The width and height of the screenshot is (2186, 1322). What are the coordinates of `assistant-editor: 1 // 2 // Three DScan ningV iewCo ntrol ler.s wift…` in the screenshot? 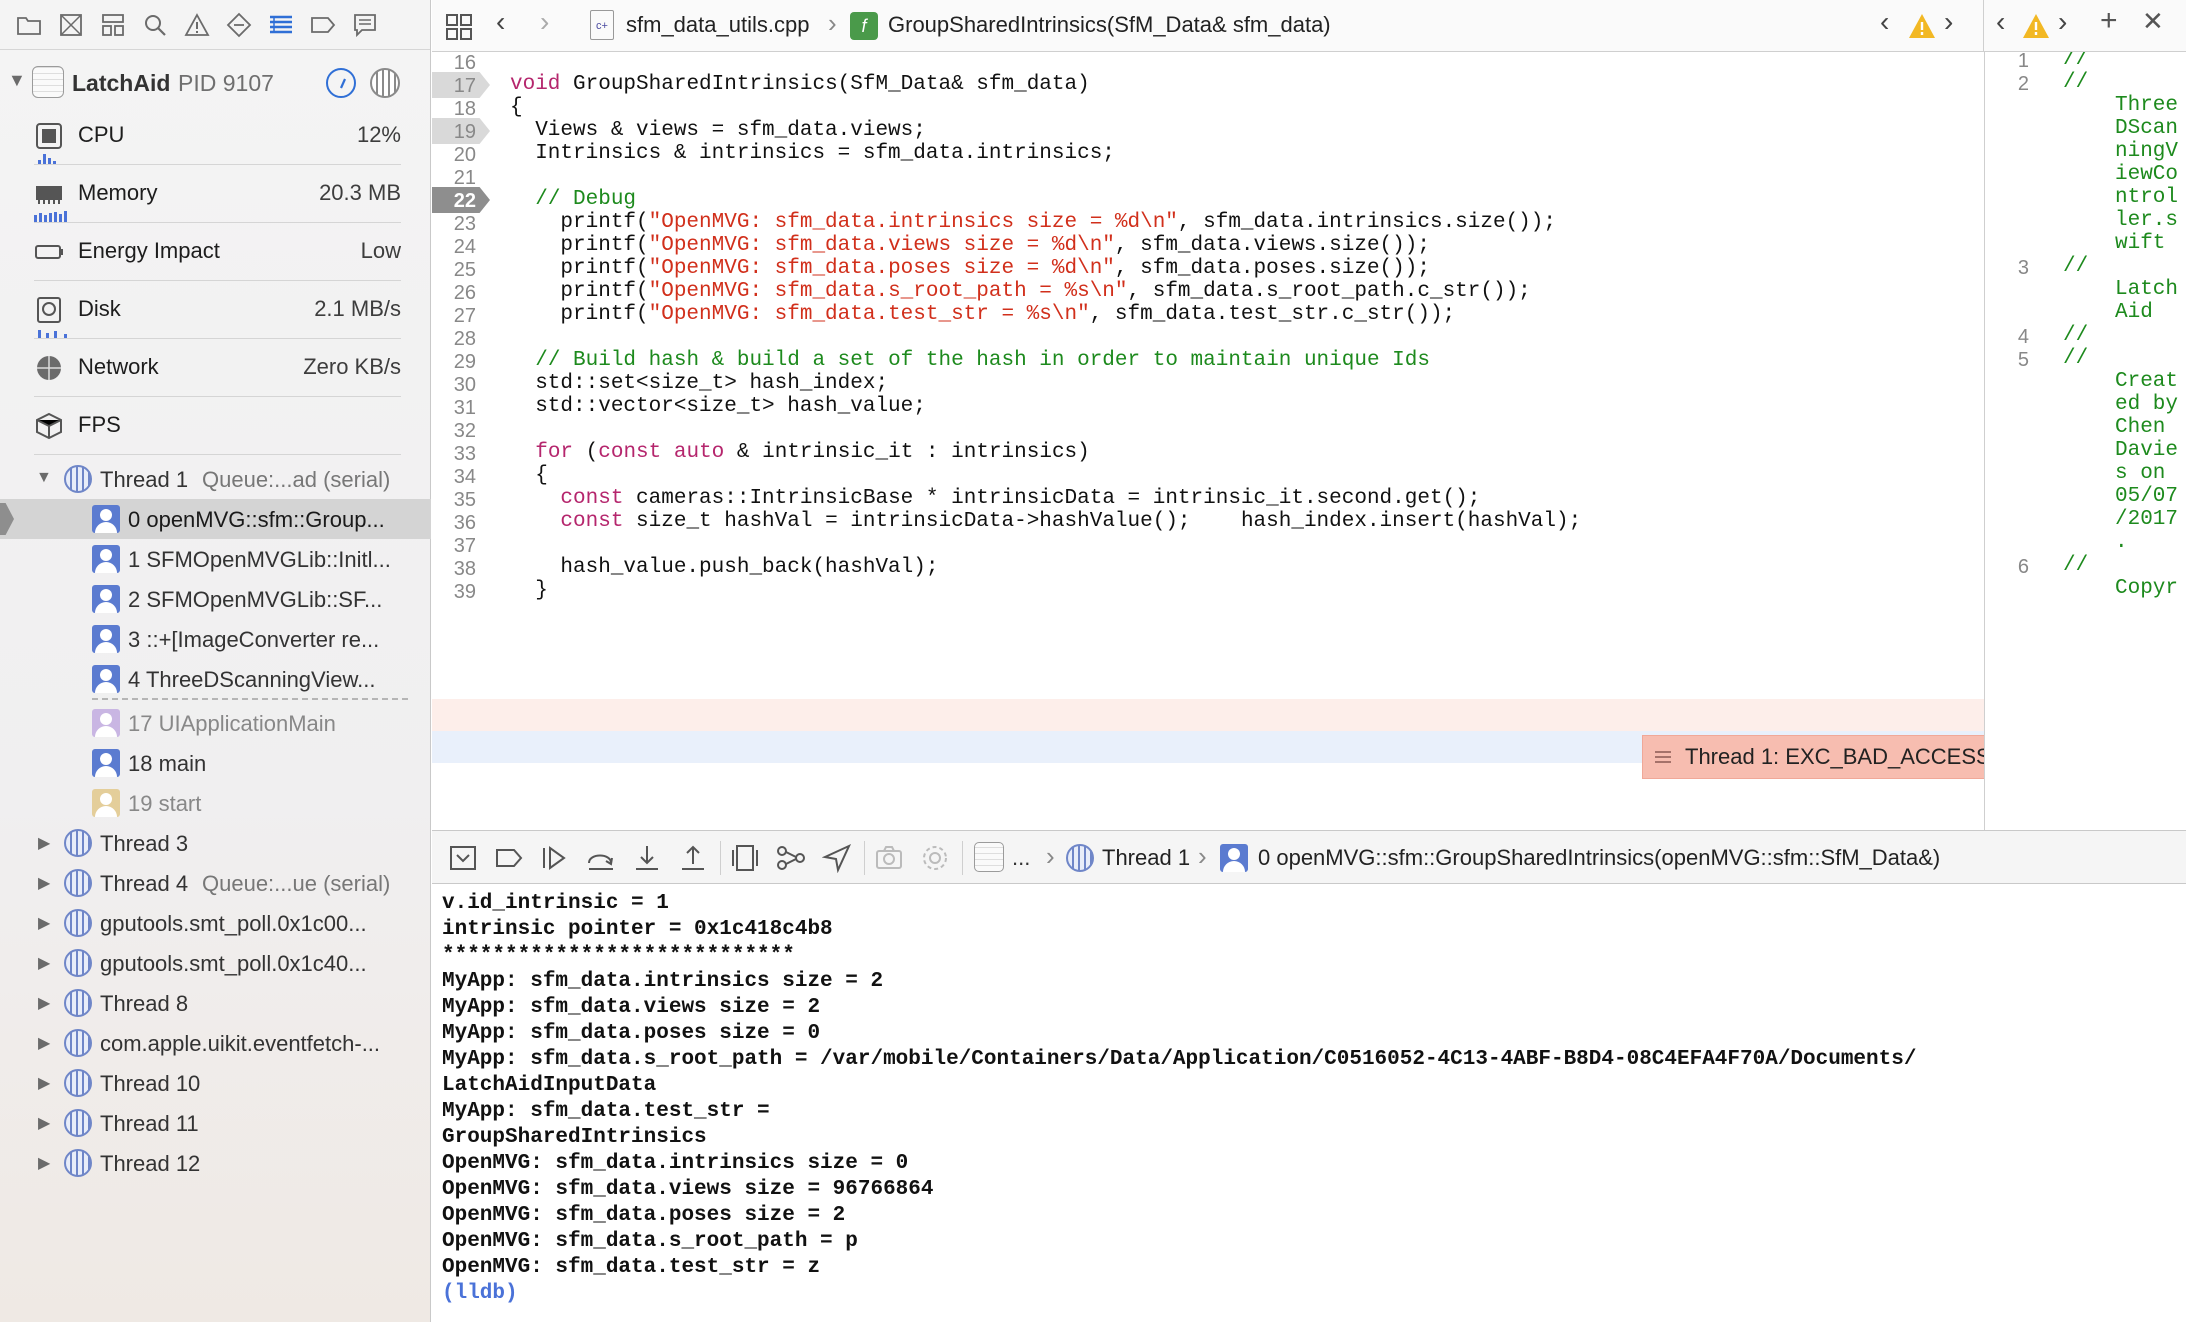 It's located at (2085, 441).